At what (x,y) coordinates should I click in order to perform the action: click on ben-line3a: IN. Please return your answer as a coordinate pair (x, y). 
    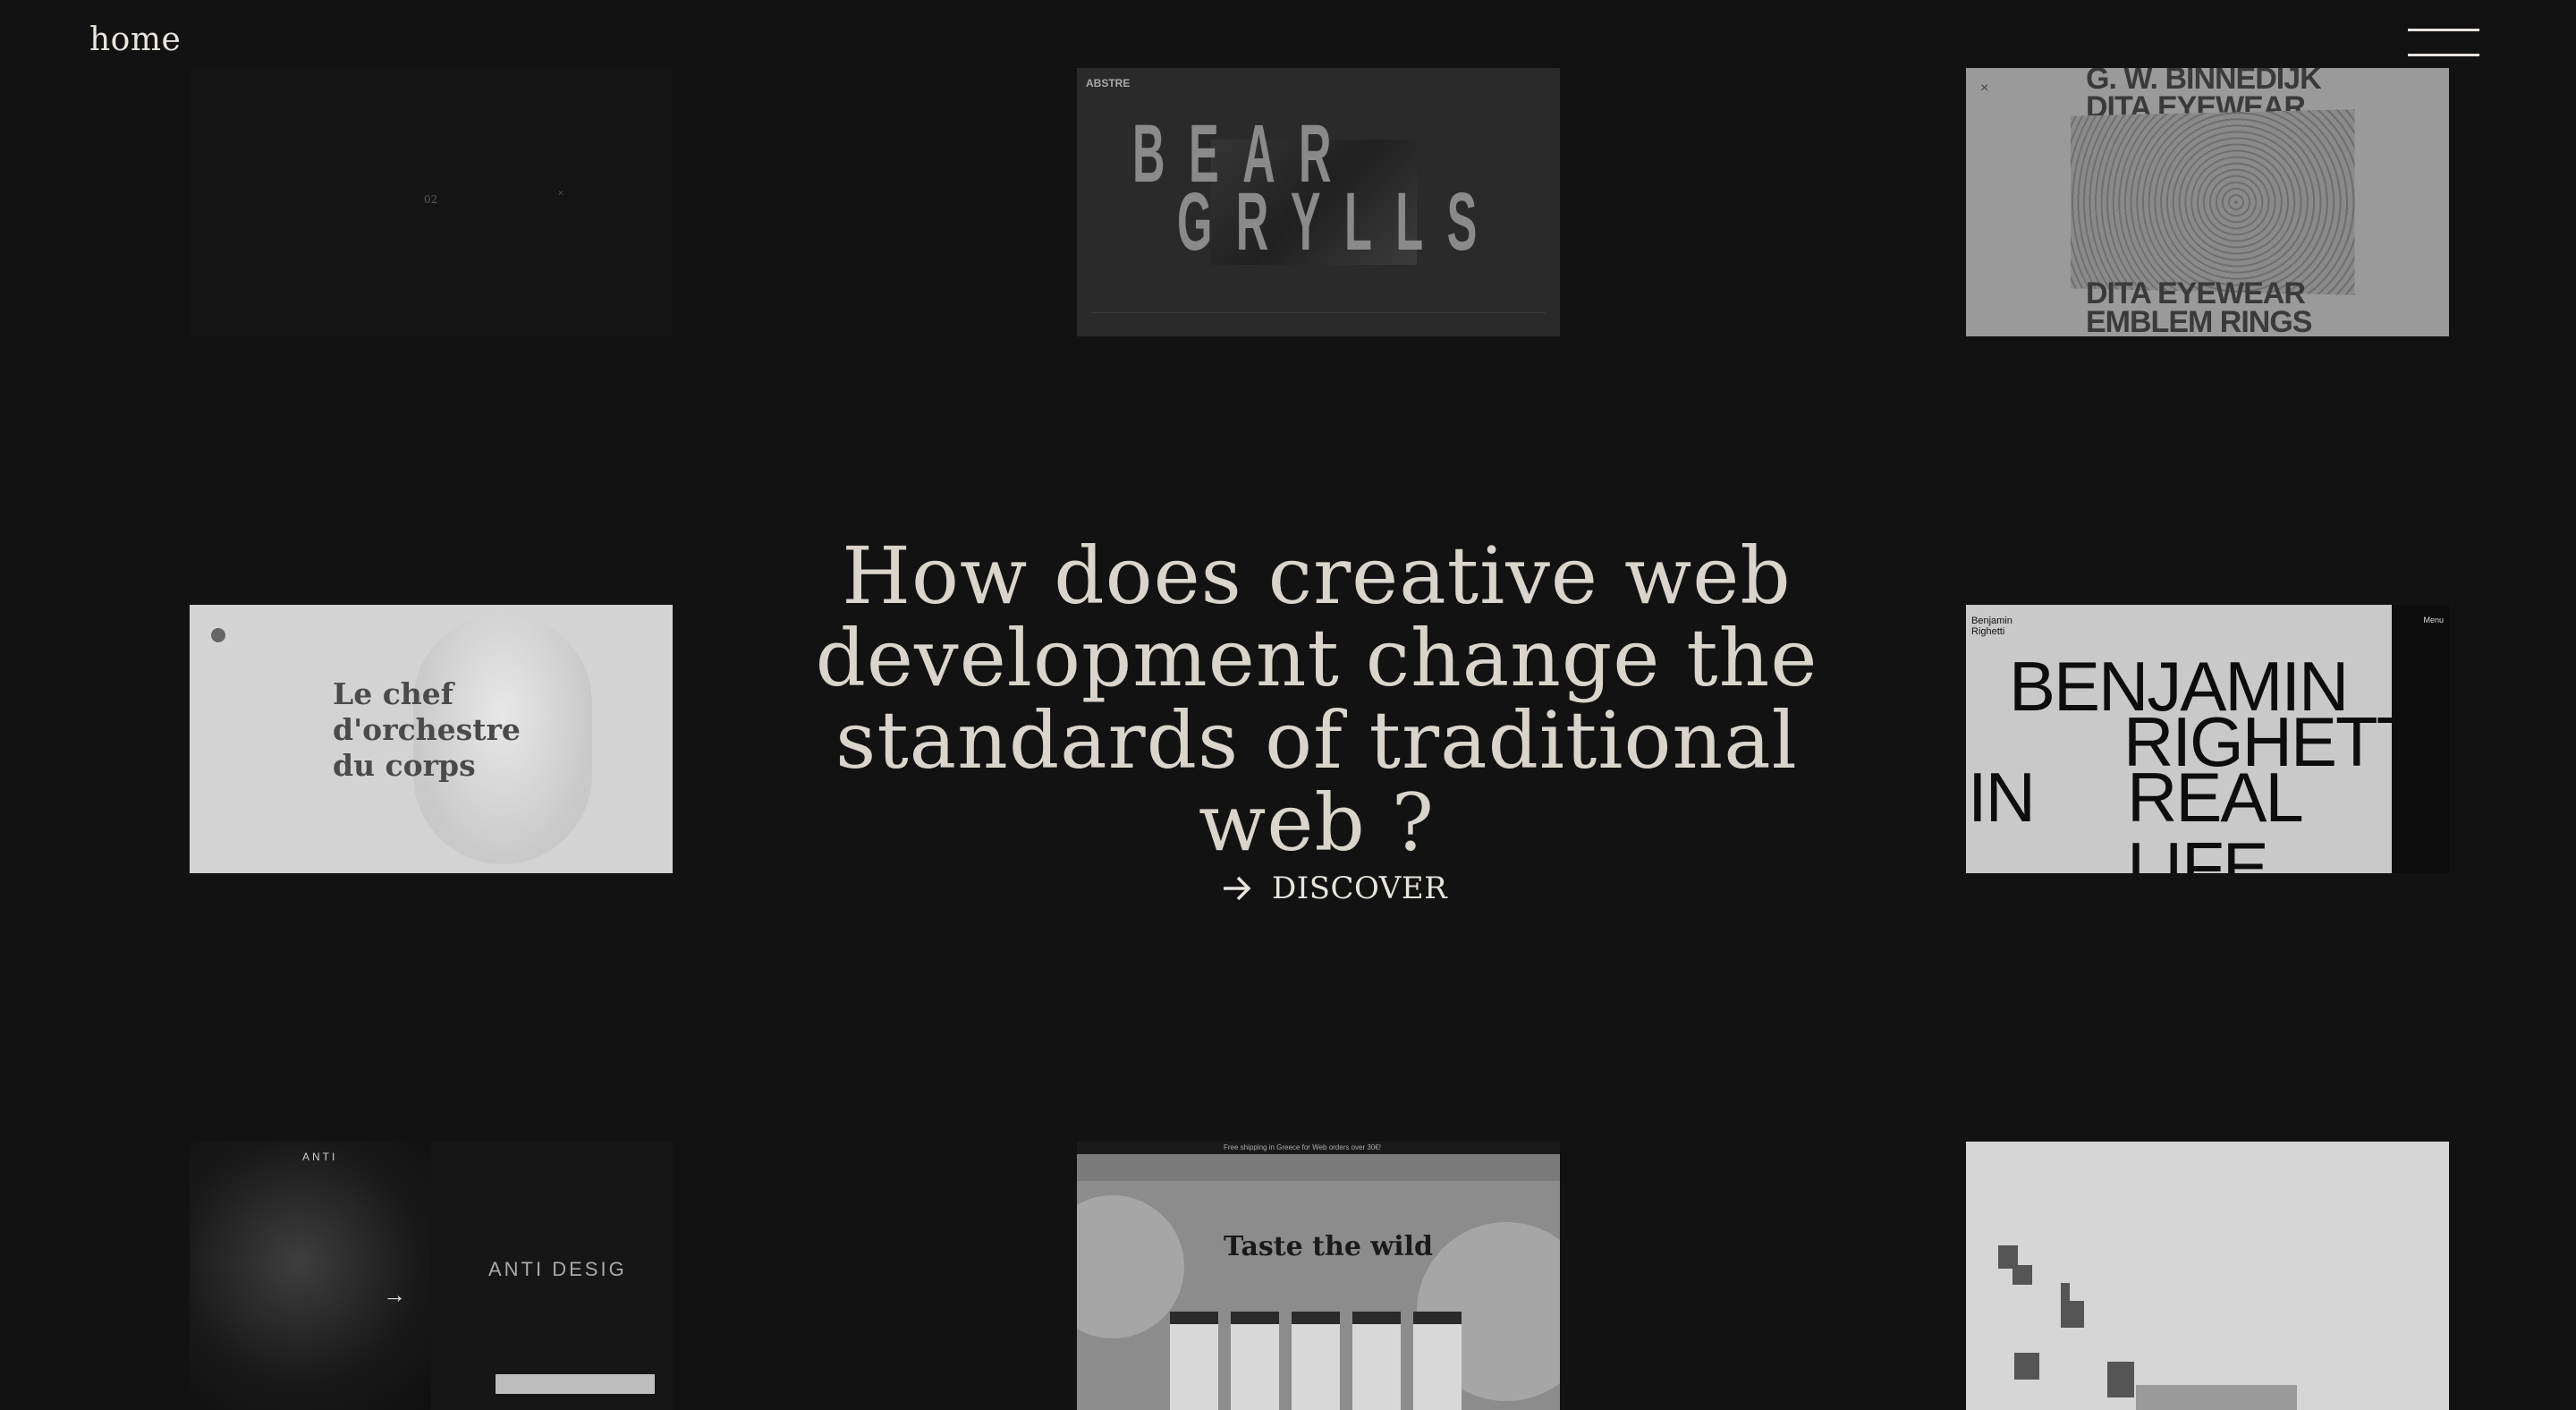
    Looking at the image, I should click on (2002, 798).